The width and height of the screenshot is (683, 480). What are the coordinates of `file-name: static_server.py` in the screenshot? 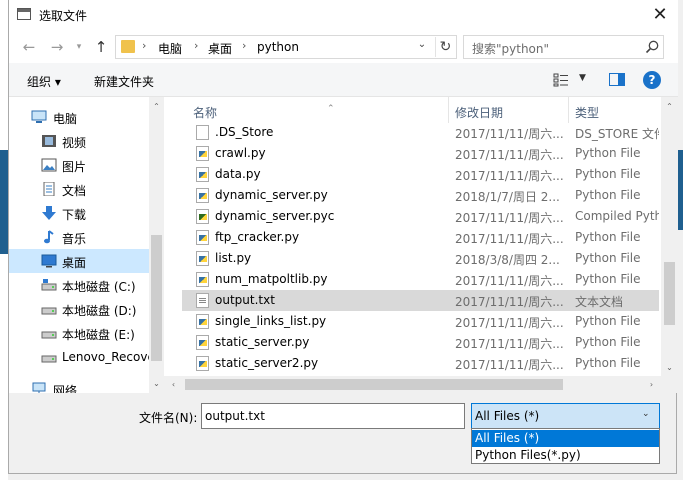 It's located at (262, 342).